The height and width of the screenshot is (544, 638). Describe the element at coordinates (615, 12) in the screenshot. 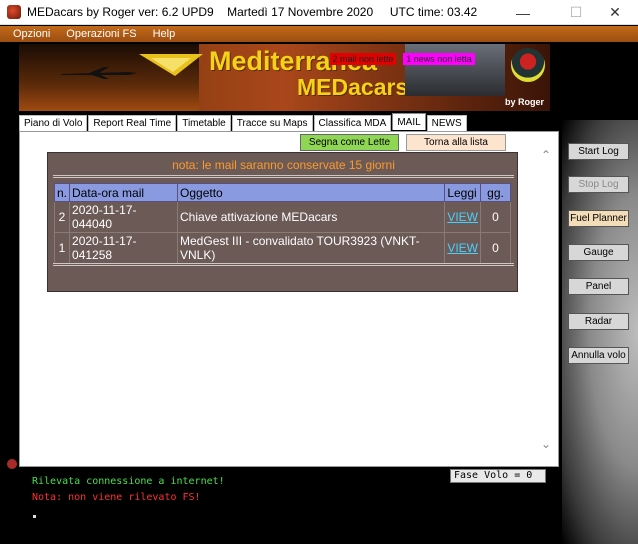

I see `close-button: ✕` at that location.